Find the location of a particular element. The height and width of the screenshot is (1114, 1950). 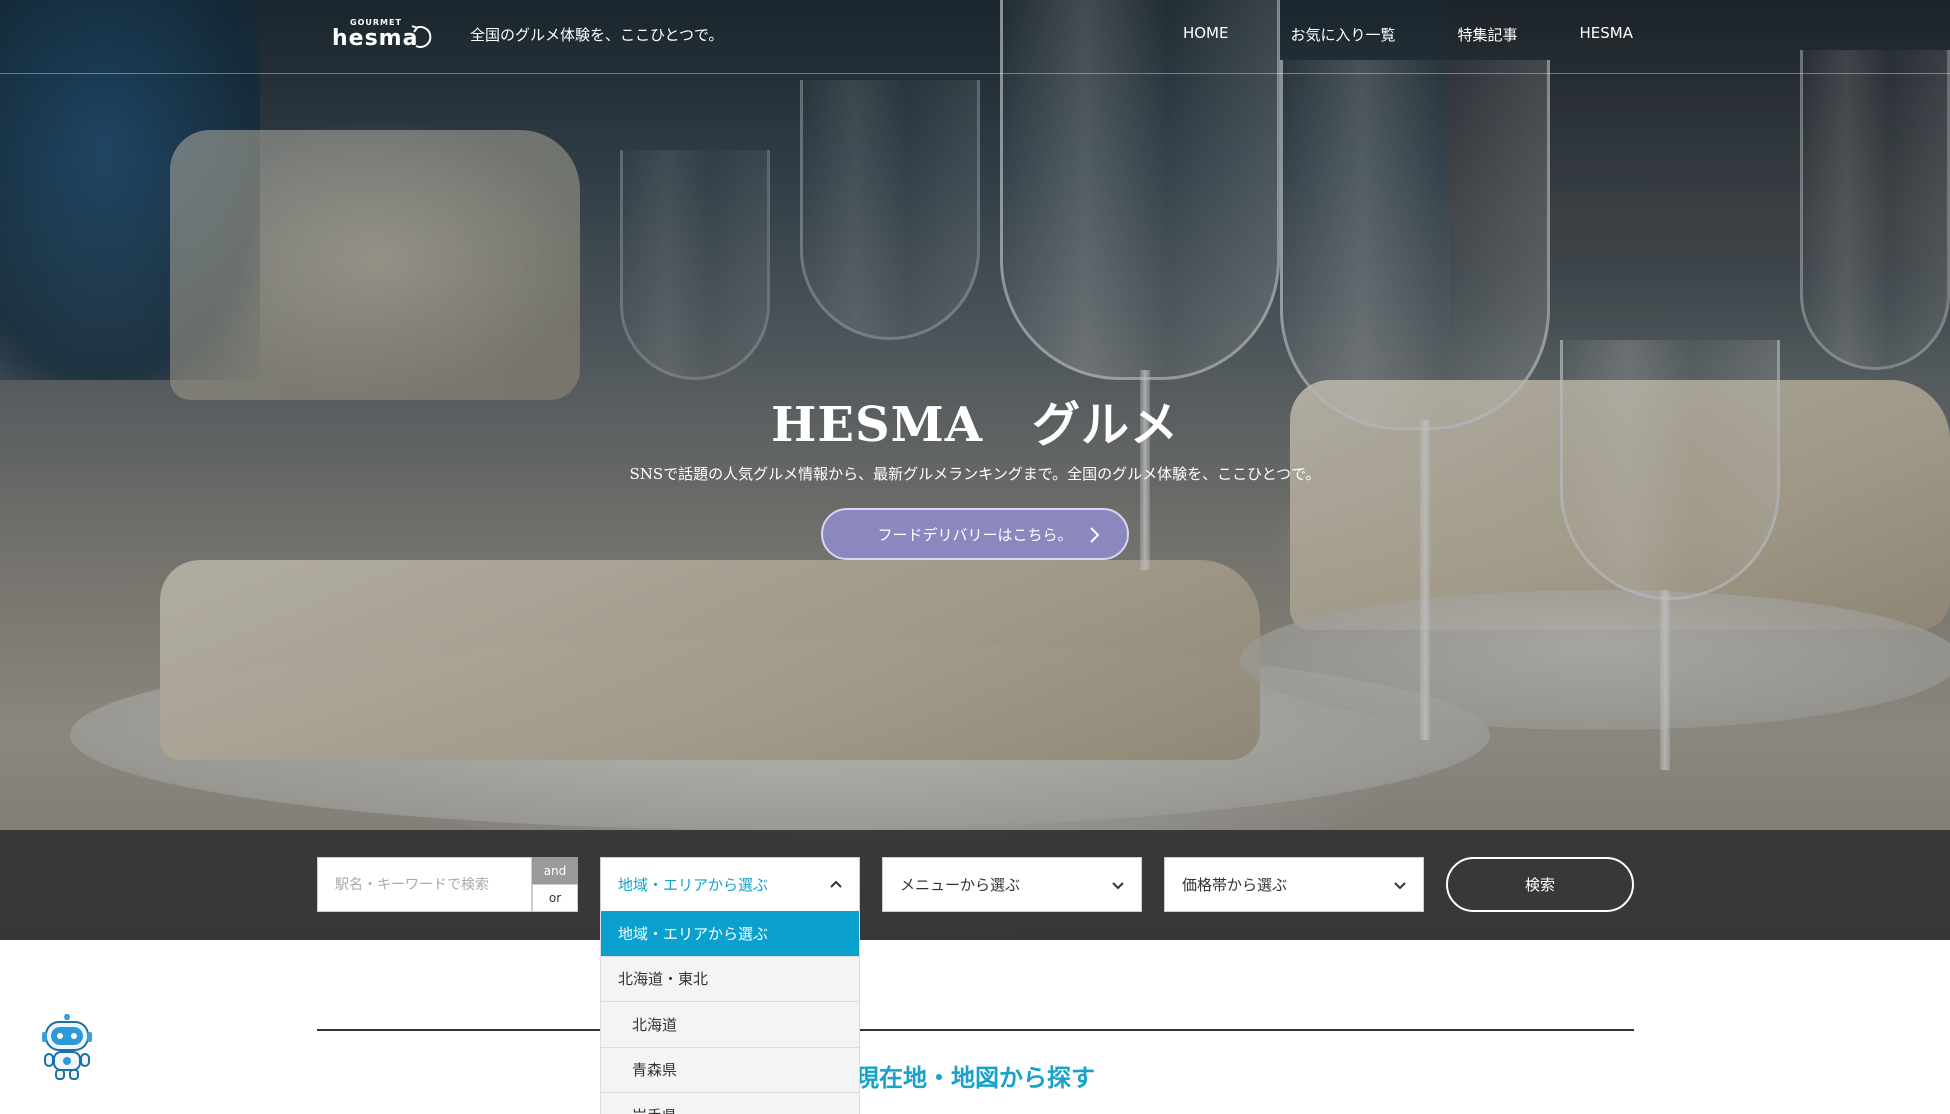

menu-select-value: メニューから選ぶ is located at coordinates (960, 885).